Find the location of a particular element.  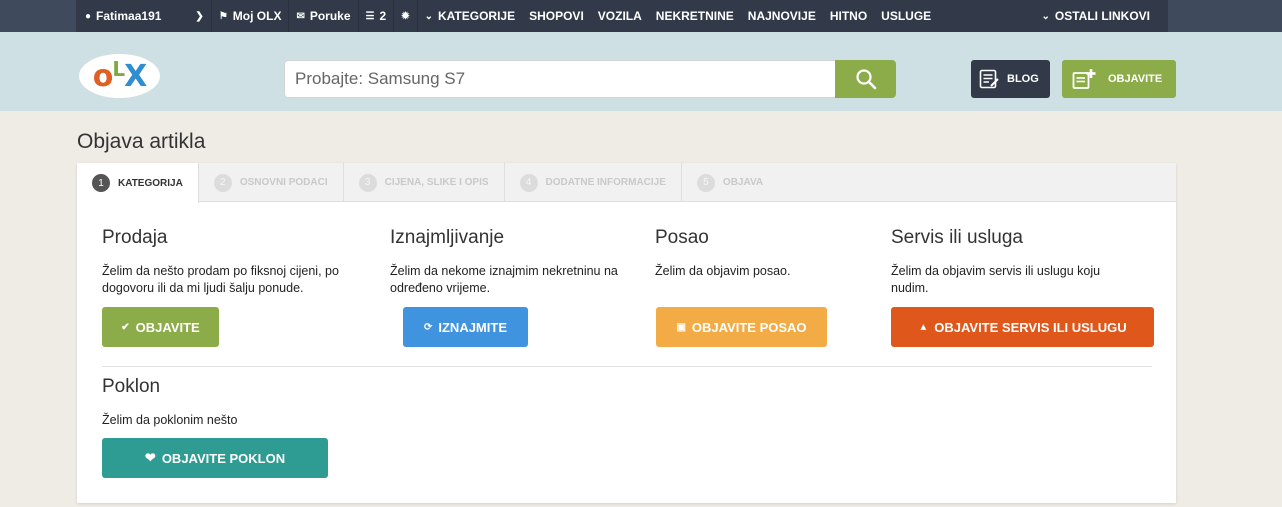

objavite-servis-button: ▲ OBJAVITE SERVIS ILI USLUGU is located at coordinates (1022, 327).